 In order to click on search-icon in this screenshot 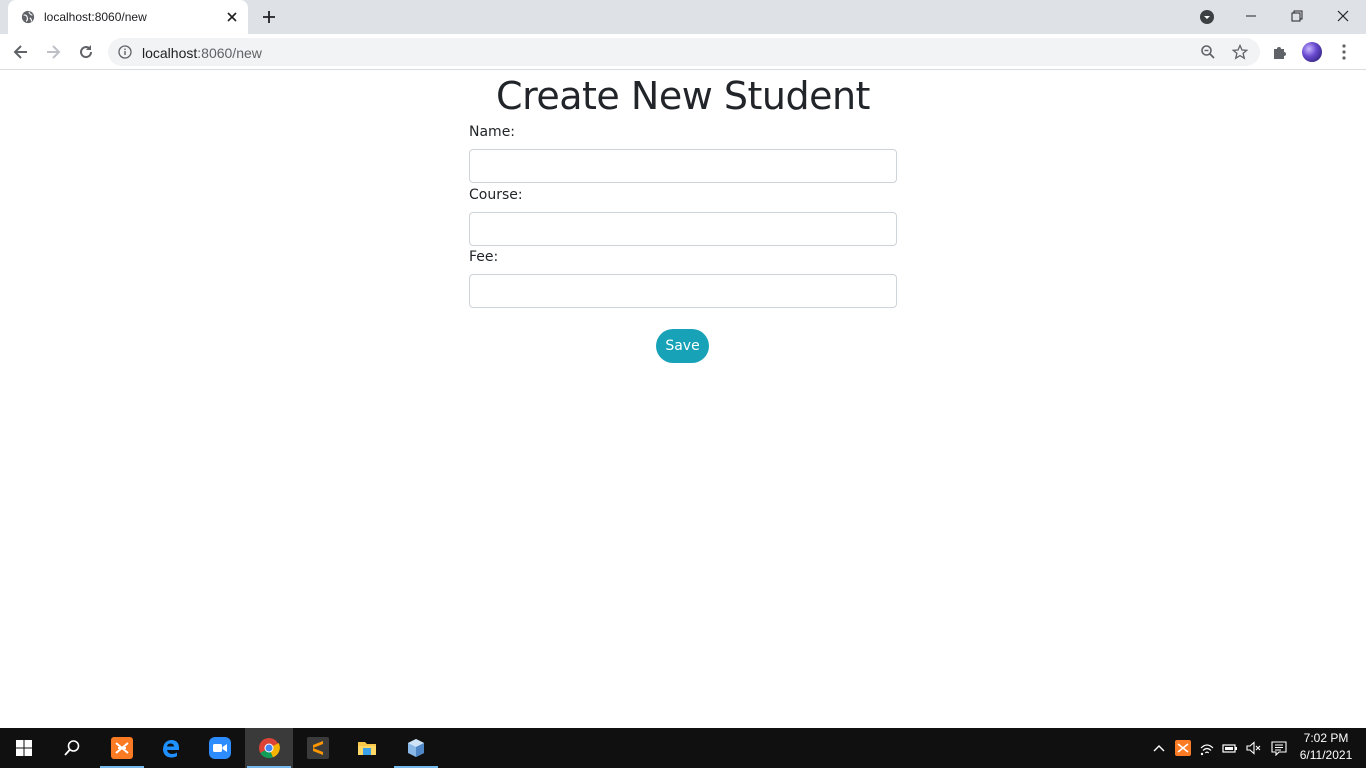, I will do `click(72, 748)`.